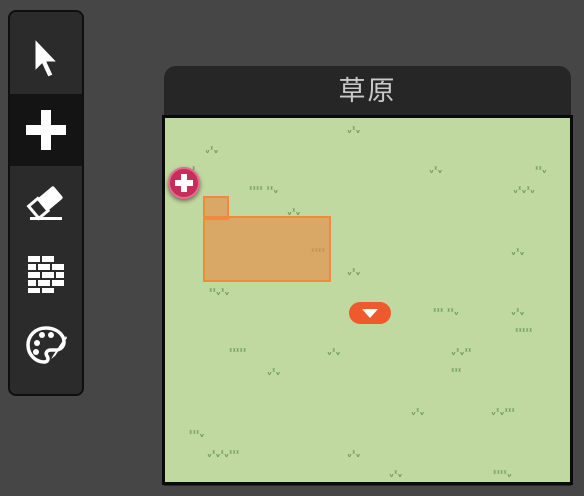 The height and width of the screenshot is (496, 584). I want to click on cursor-icon, so click(46, 57).